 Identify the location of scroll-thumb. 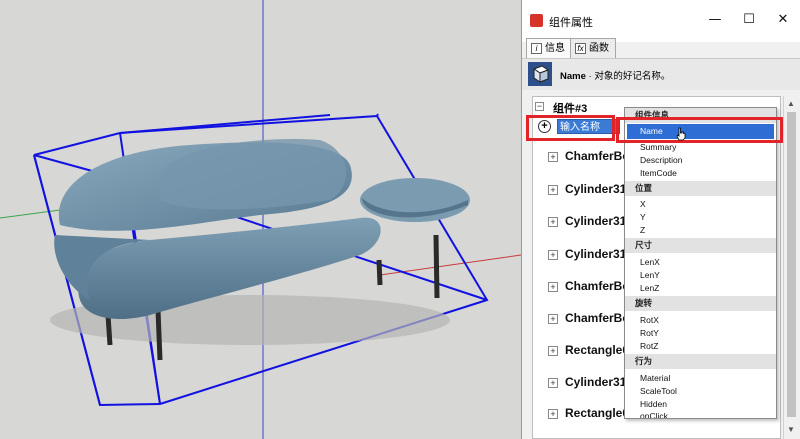
(791, 264).